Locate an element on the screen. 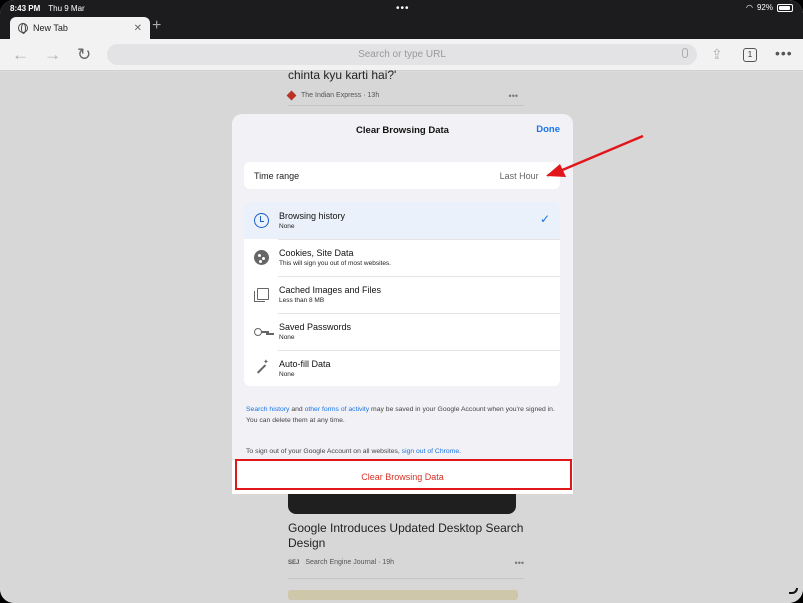 The image size is (803, 603). annotation-arrow-icon is located at coordinates (595, 155).